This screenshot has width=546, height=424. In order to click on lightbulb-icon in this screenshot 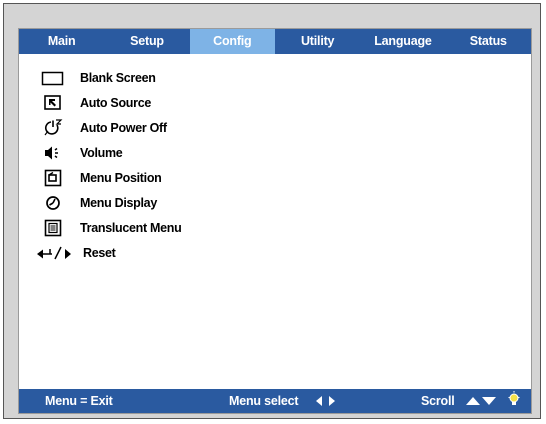, I will do `click(514, 401)`.